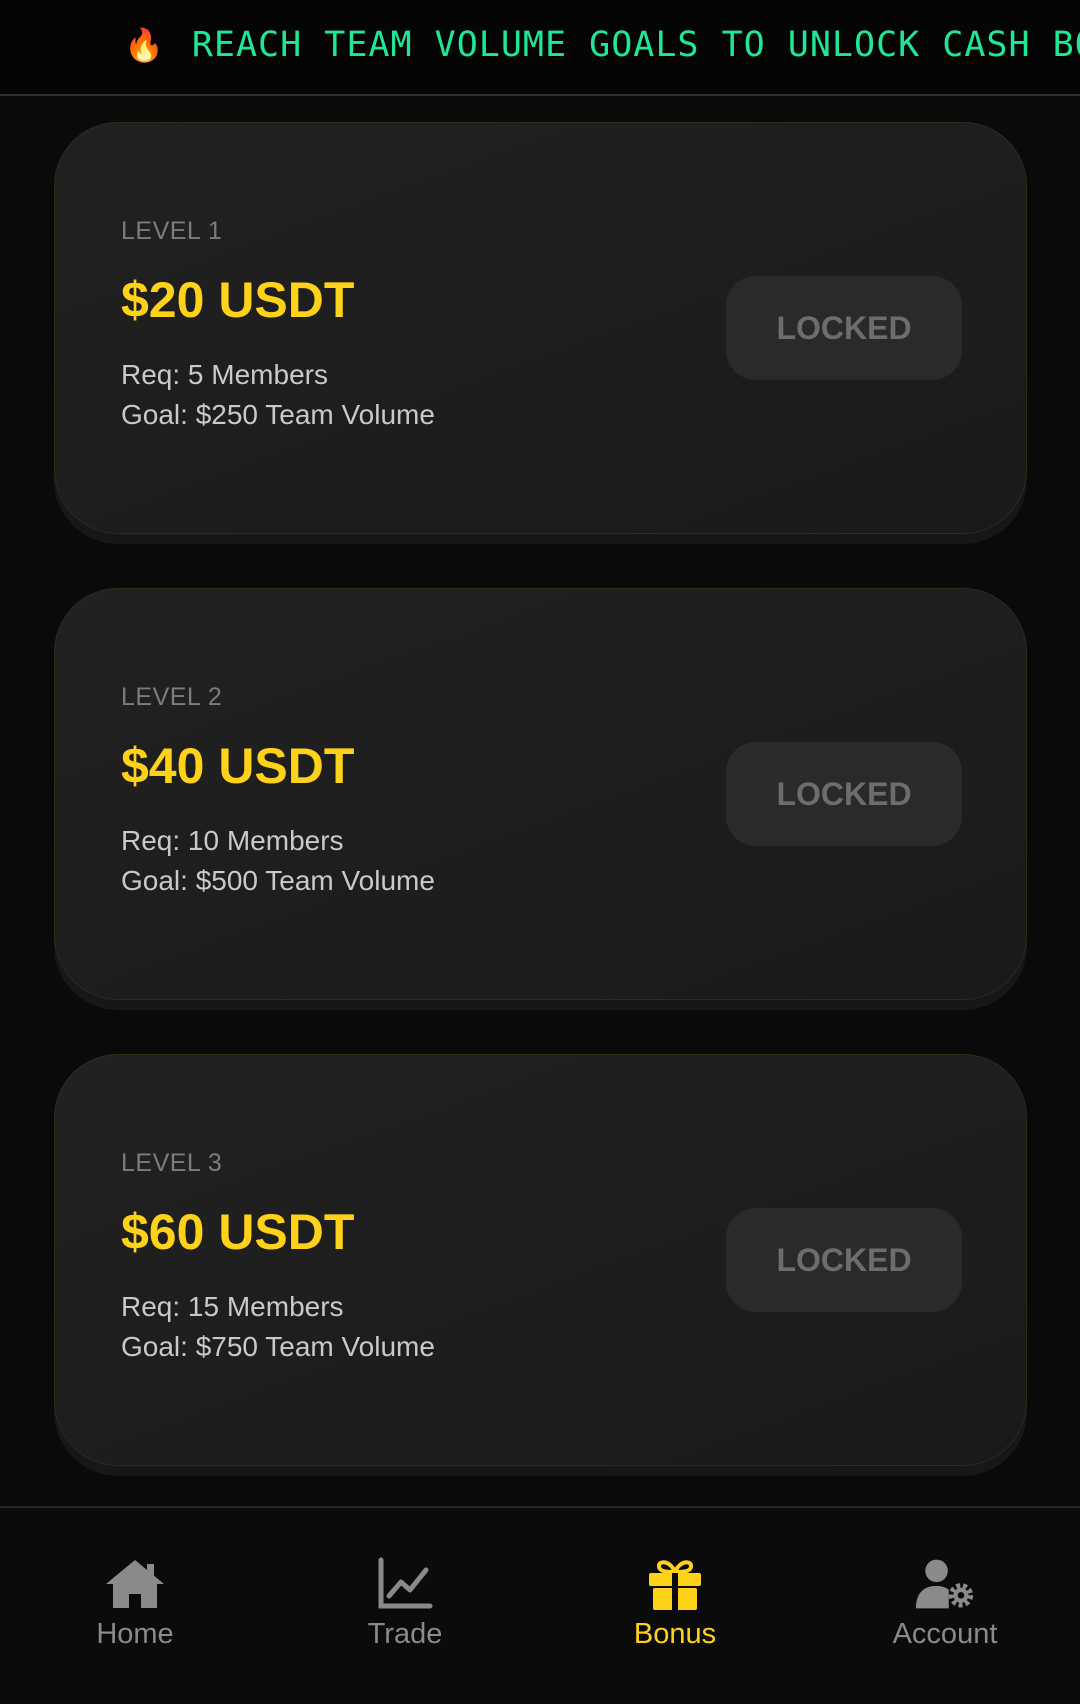 The width and height of the screenshot is (1080, 1704). Describe the element at coordinates (172, 697) in the screenshot. I see `level-label: LEVEL 2` at that location.